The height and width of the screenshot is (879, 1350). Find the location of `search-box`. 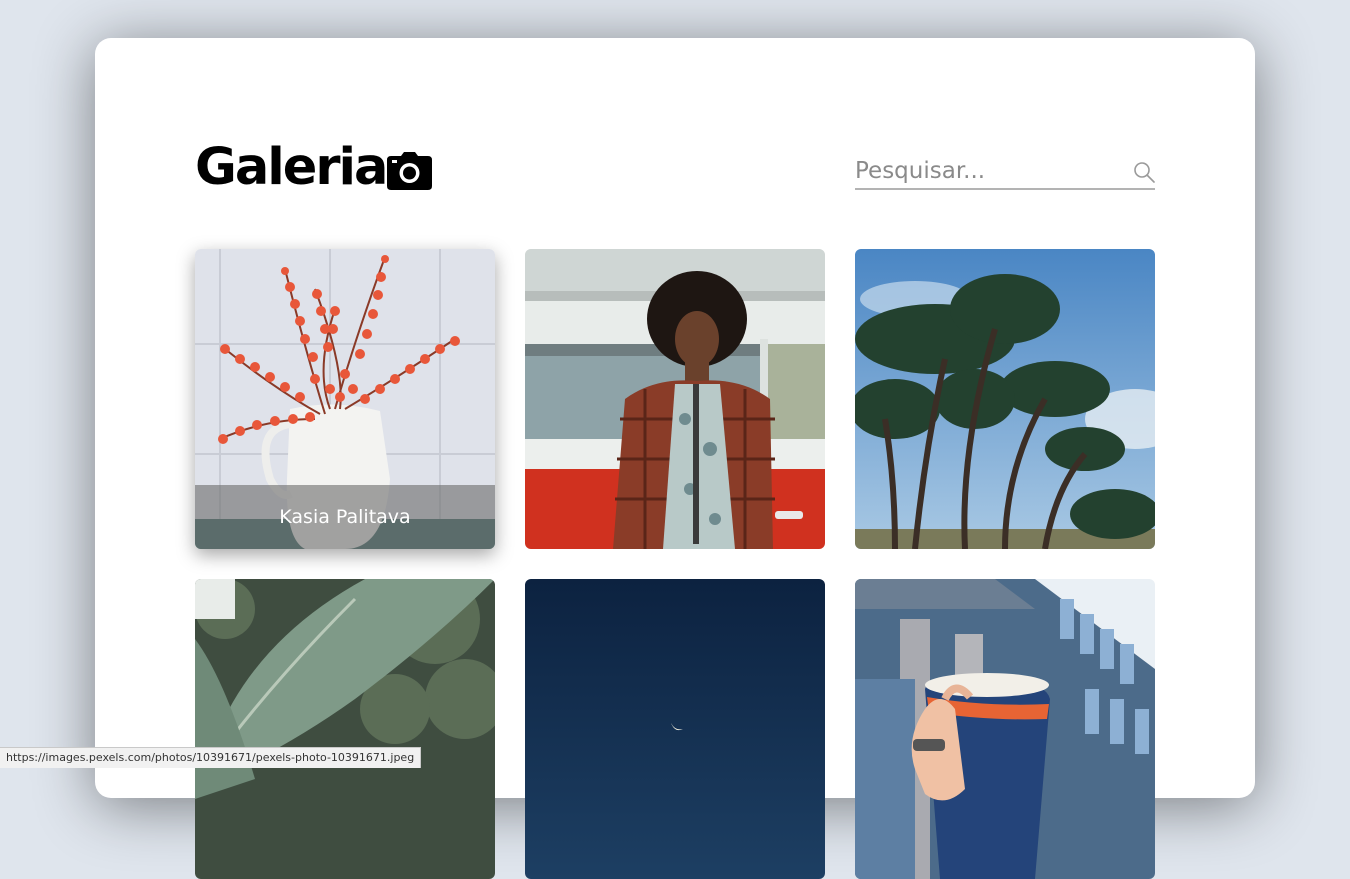

search-box is located at coordinates (1005, 172).